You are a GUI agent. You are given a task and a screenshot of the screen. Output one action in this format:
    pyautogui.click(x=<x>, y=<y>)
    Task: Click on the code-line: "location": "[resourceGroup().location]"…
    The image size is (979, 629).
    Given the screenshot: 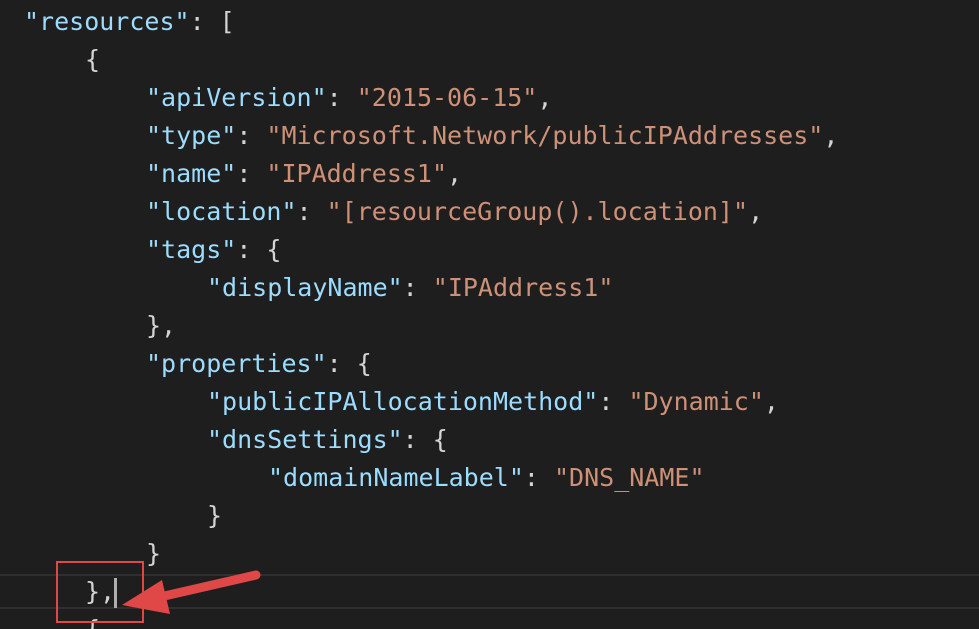 What is the action you would take?
    pyautogui.click(x=454, y=212)
    